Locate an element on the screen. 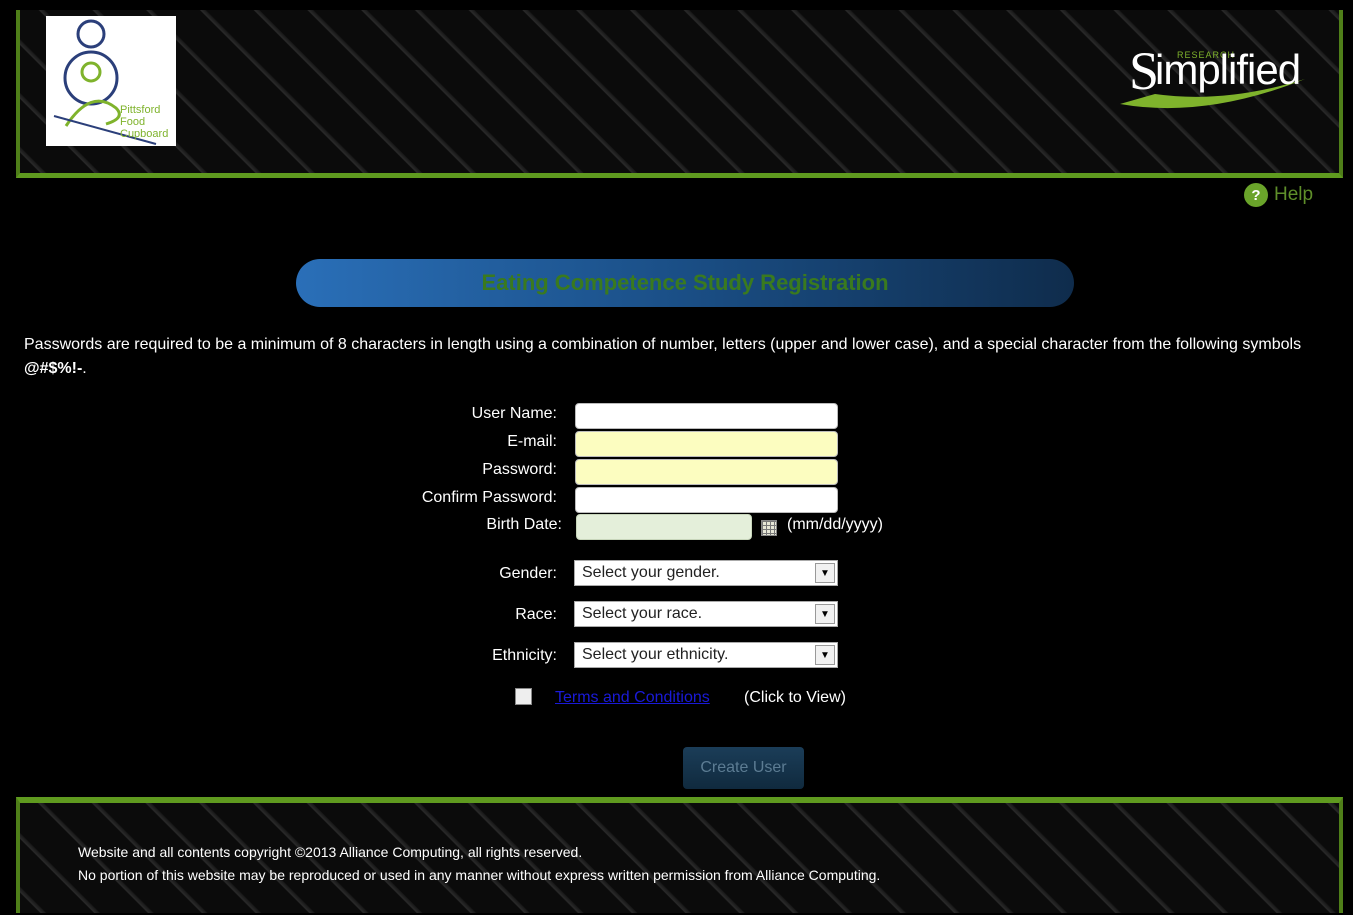  ethnicity-select: Select your ethnicity. ▼ is located at coordinates (706, 655).